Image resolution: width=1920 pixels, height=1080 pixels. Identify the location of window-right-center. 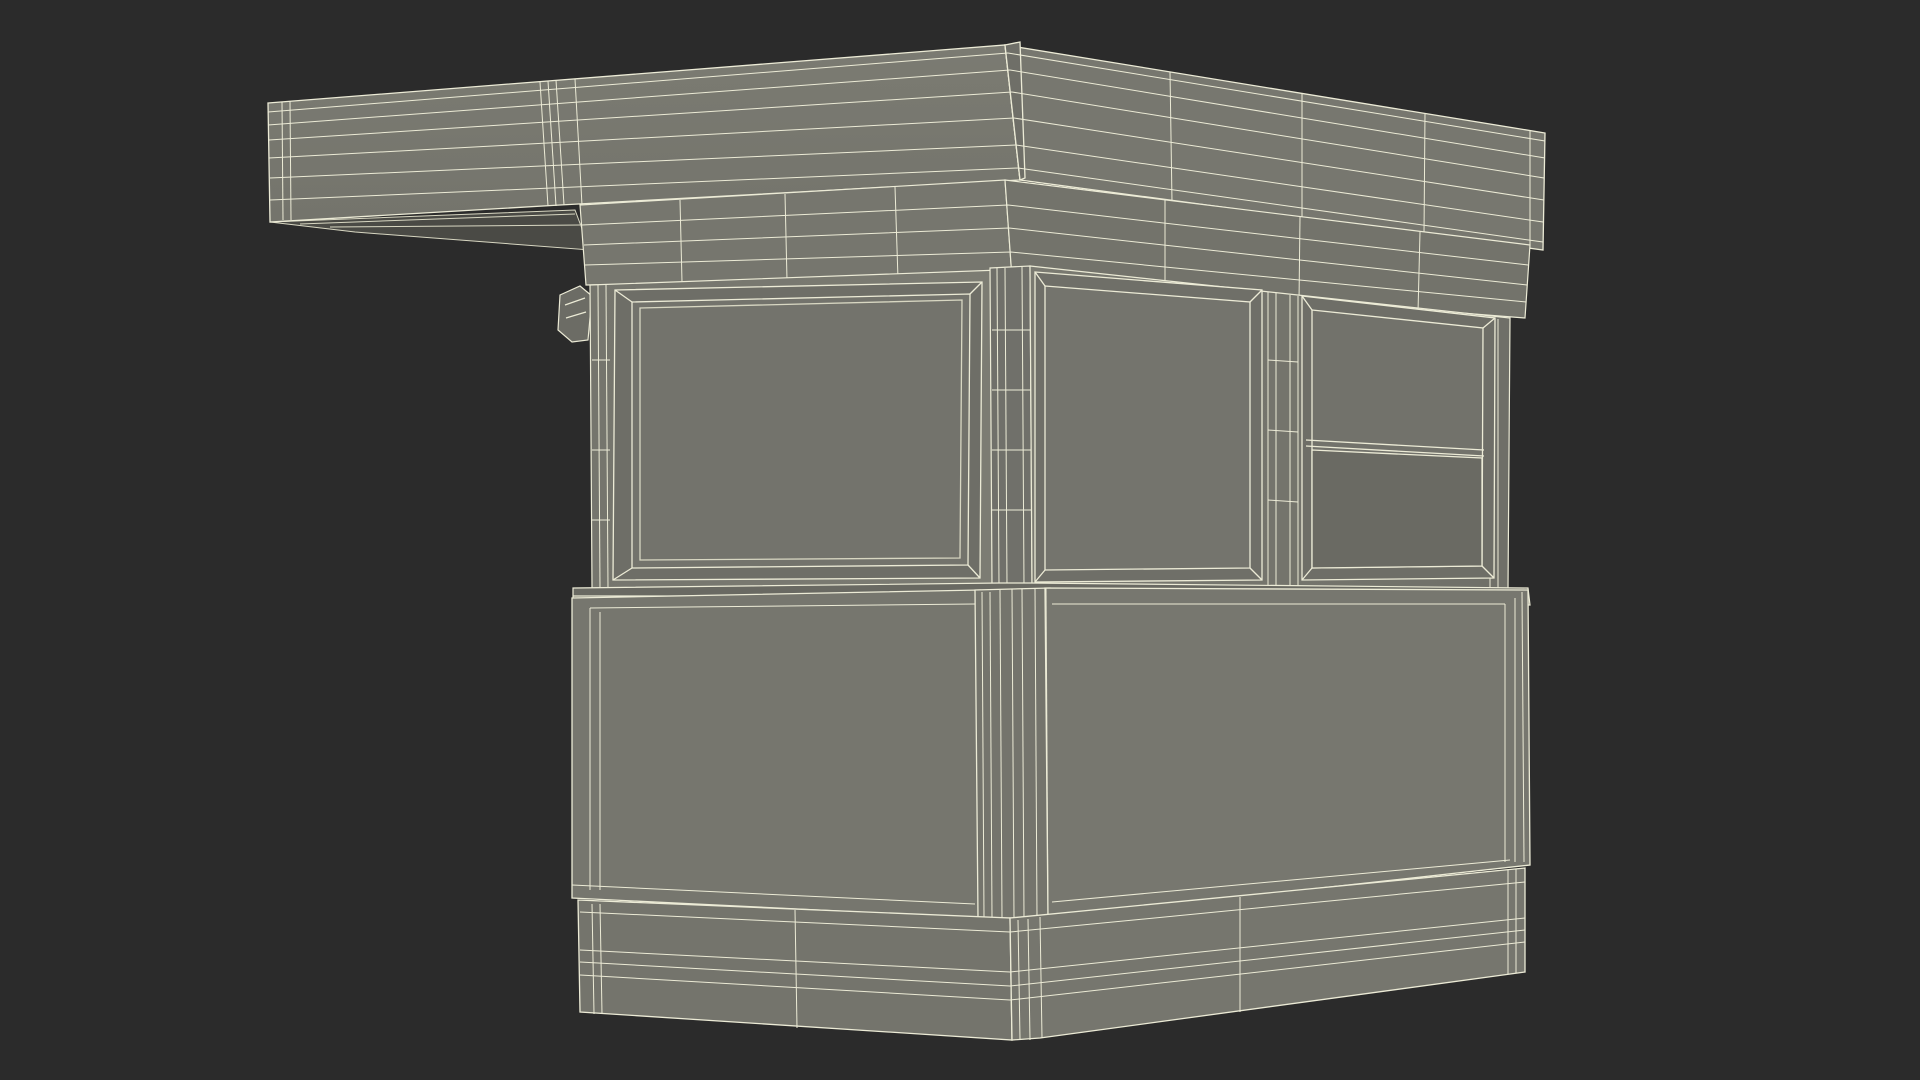
(1148, 427).